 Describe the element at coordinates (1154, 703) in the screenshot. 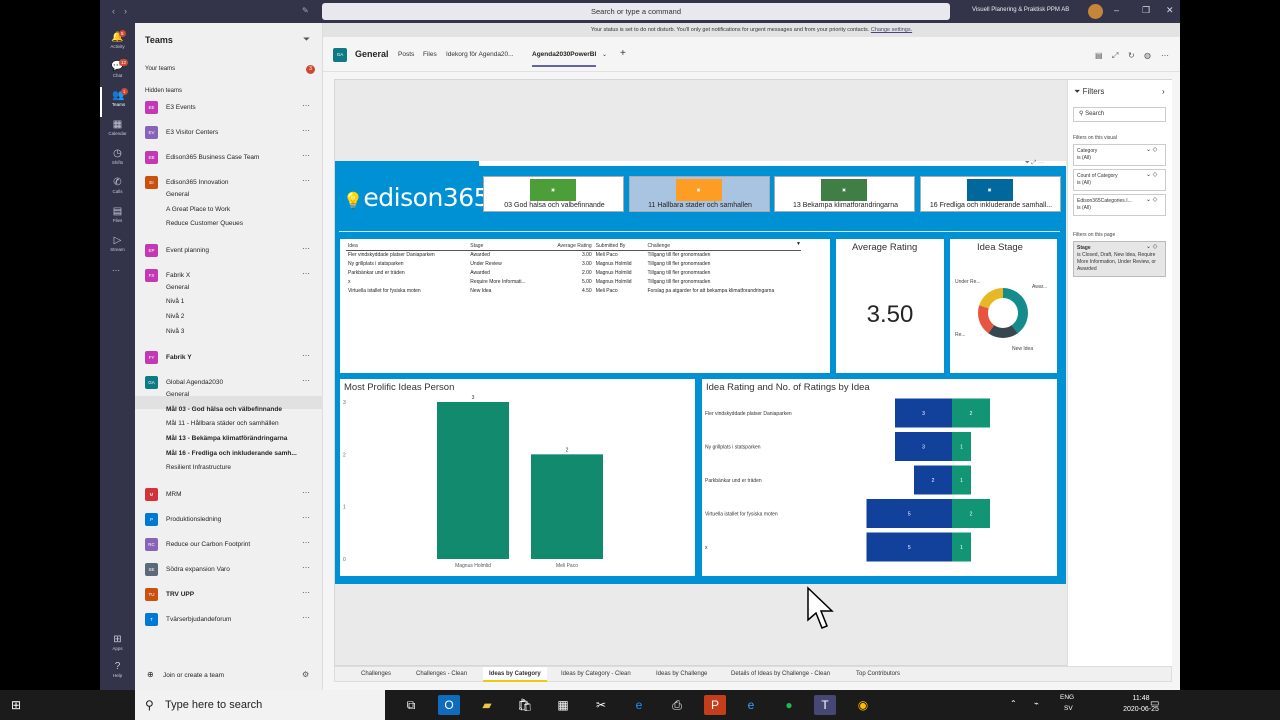

I see `notifications-icon: ▭` at that location.